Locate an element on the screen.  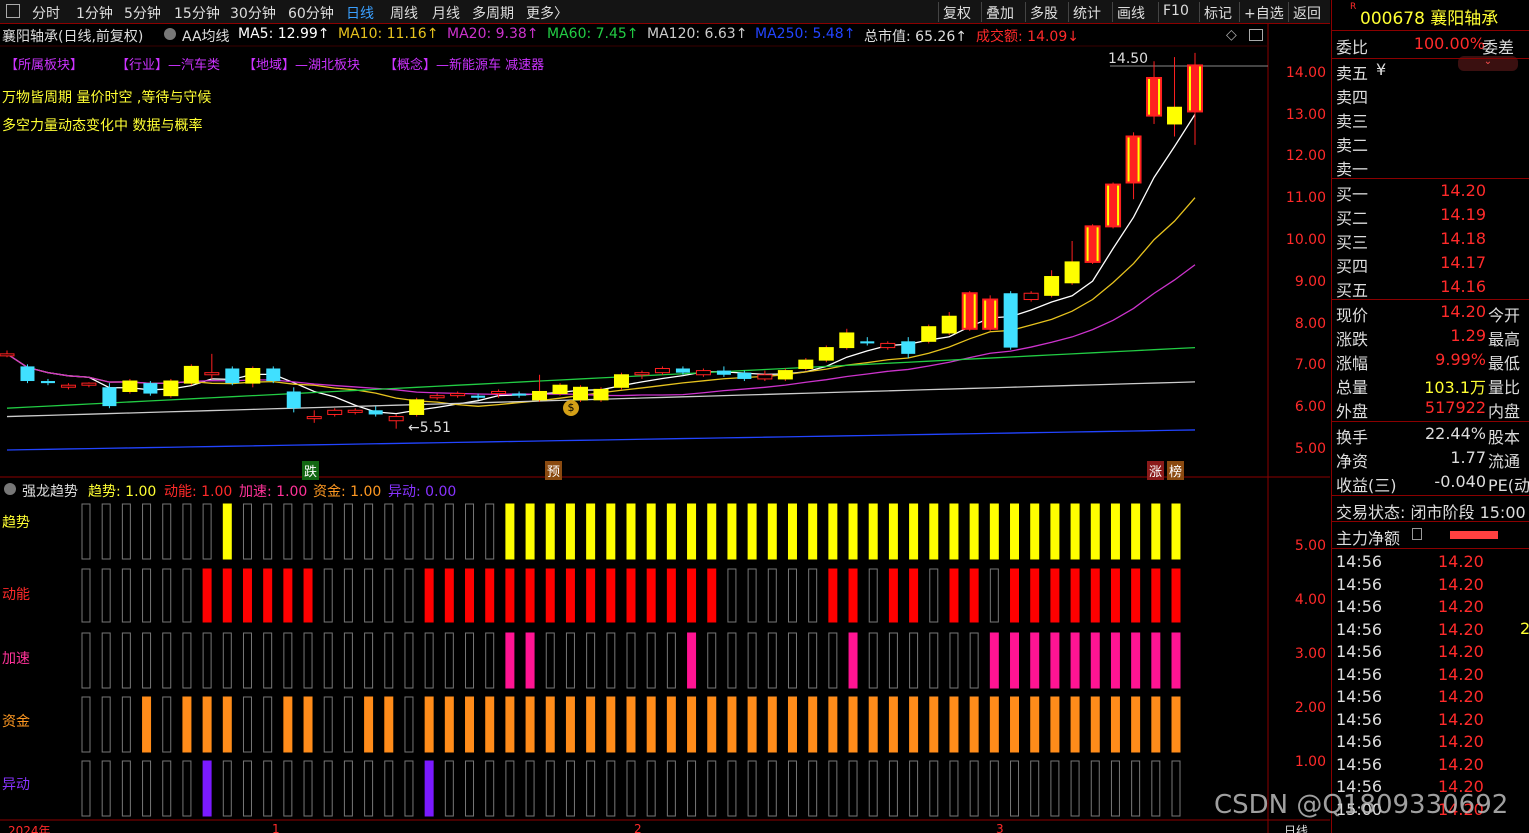
ma5-value: MA5: 12.99↑ is located at coordinates (284, 34).